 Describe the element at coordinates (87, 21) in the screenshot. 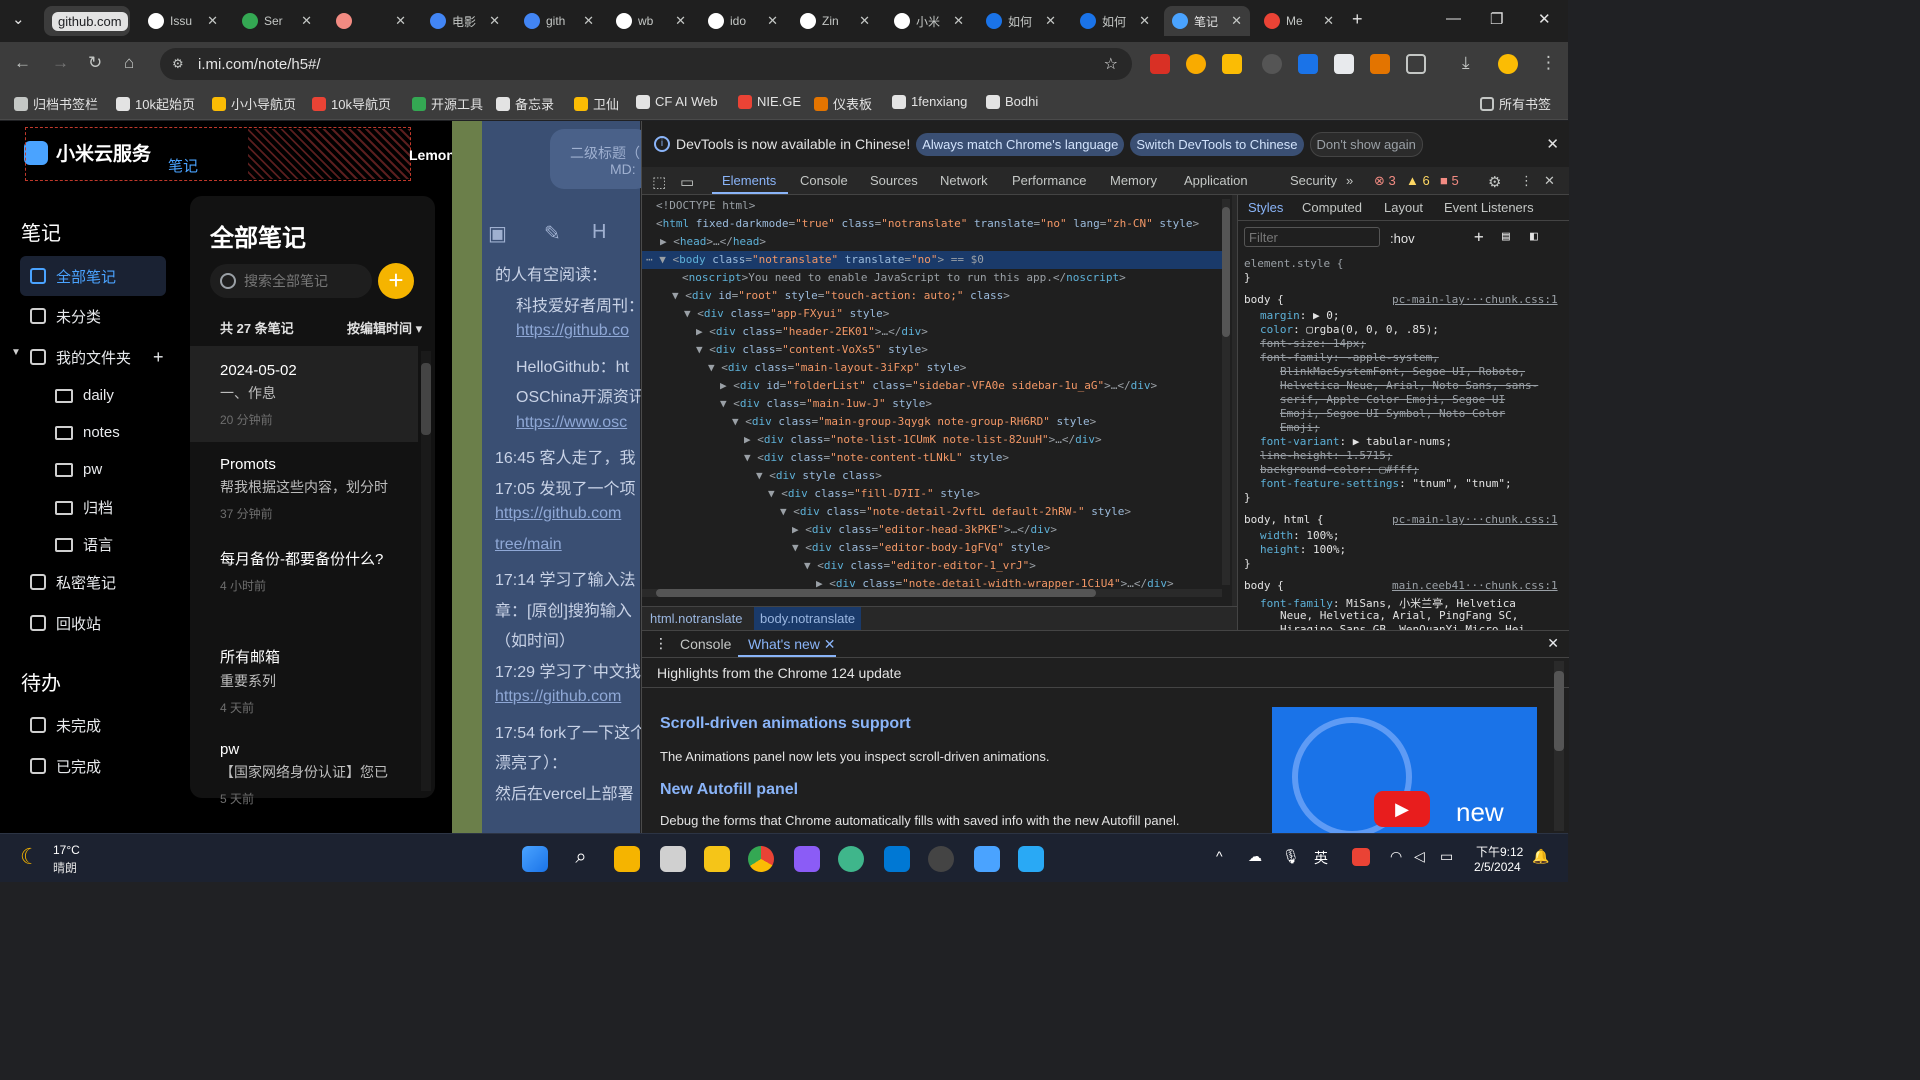

I see `tab-github-group: github.com` at that location.